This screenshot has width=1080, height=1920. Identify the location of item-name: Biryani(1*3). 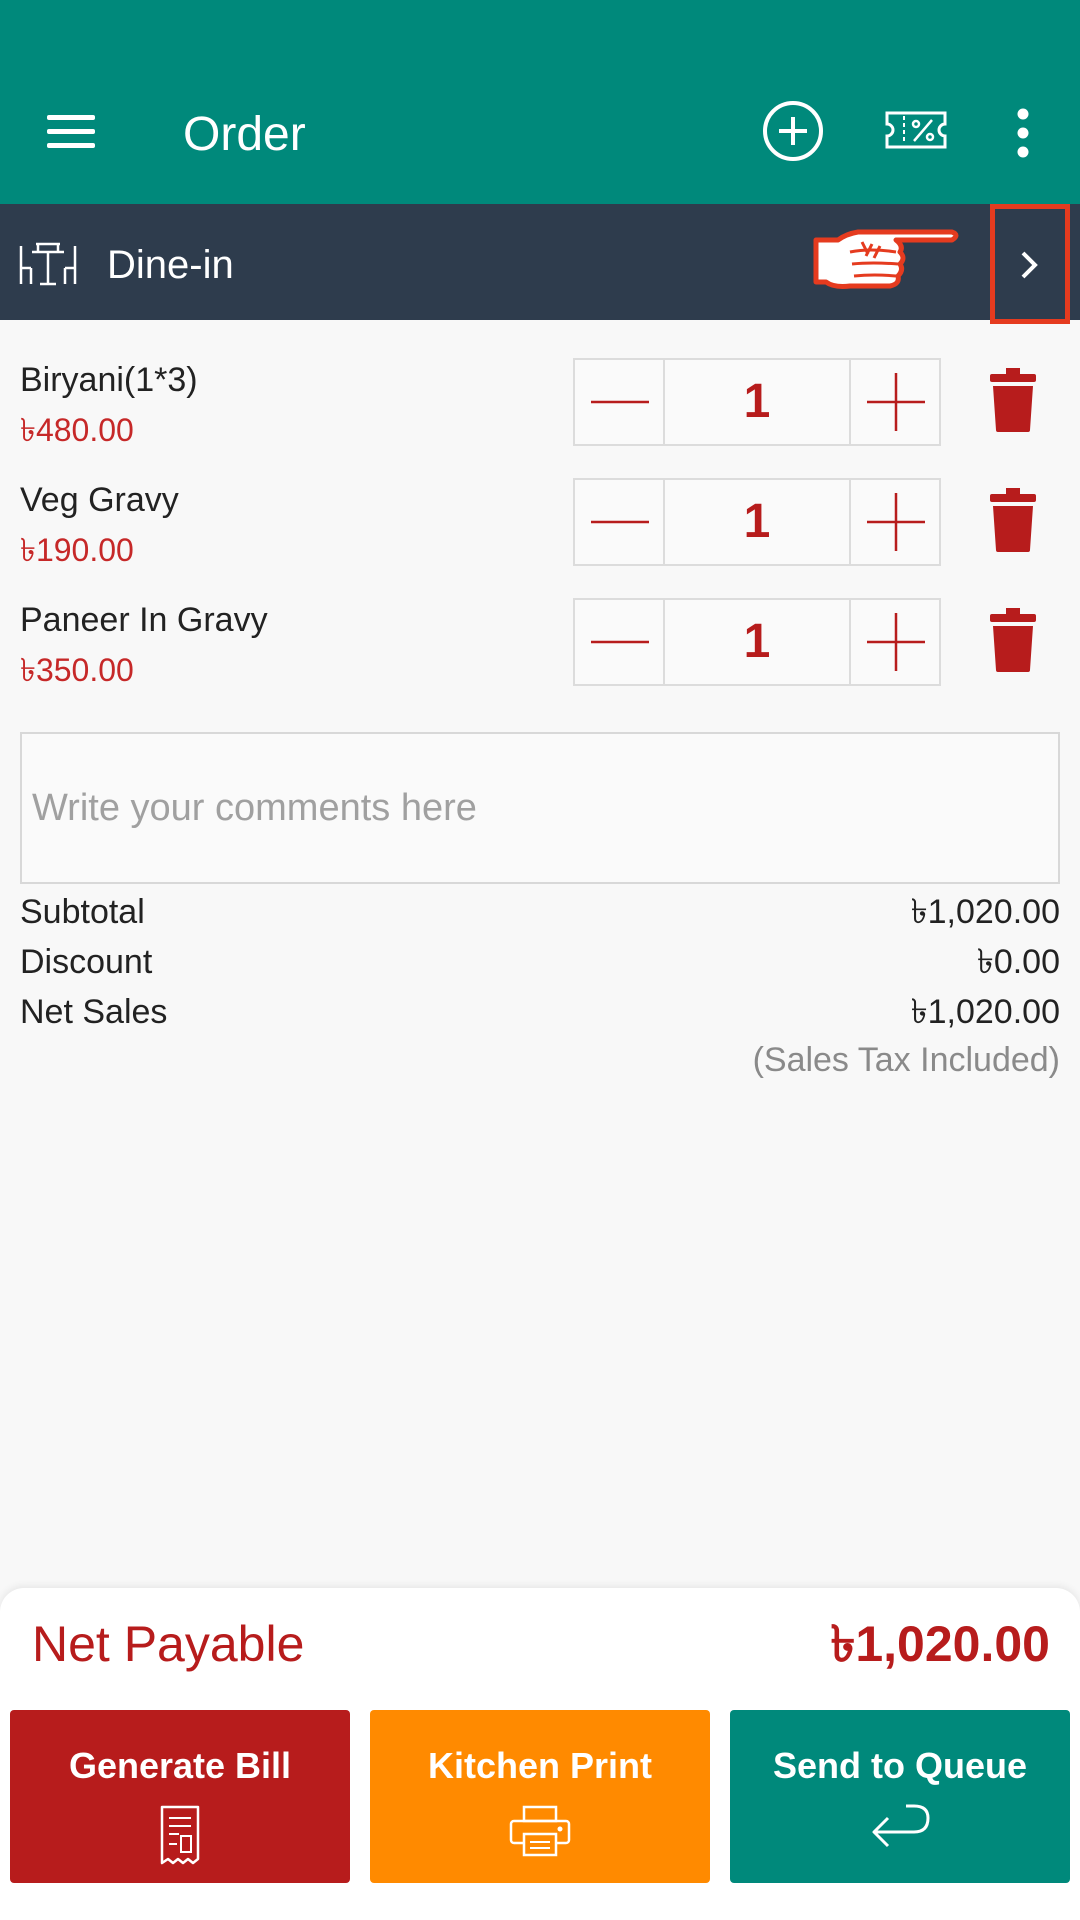
(109, 380).